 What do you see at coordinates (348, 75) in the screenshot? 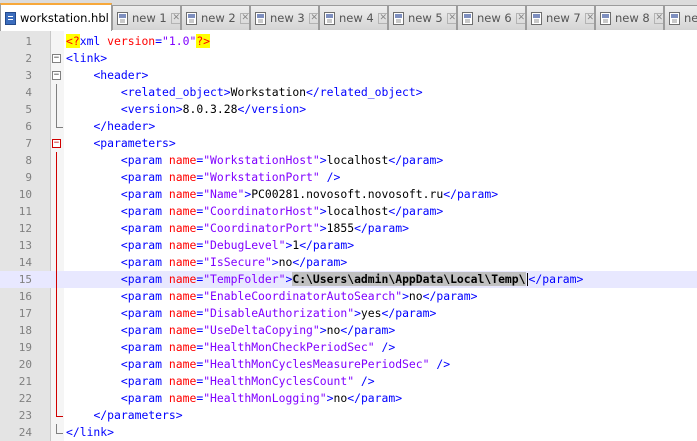
I see `code-line: 3 − <header>` at bounding box center [348, 75].